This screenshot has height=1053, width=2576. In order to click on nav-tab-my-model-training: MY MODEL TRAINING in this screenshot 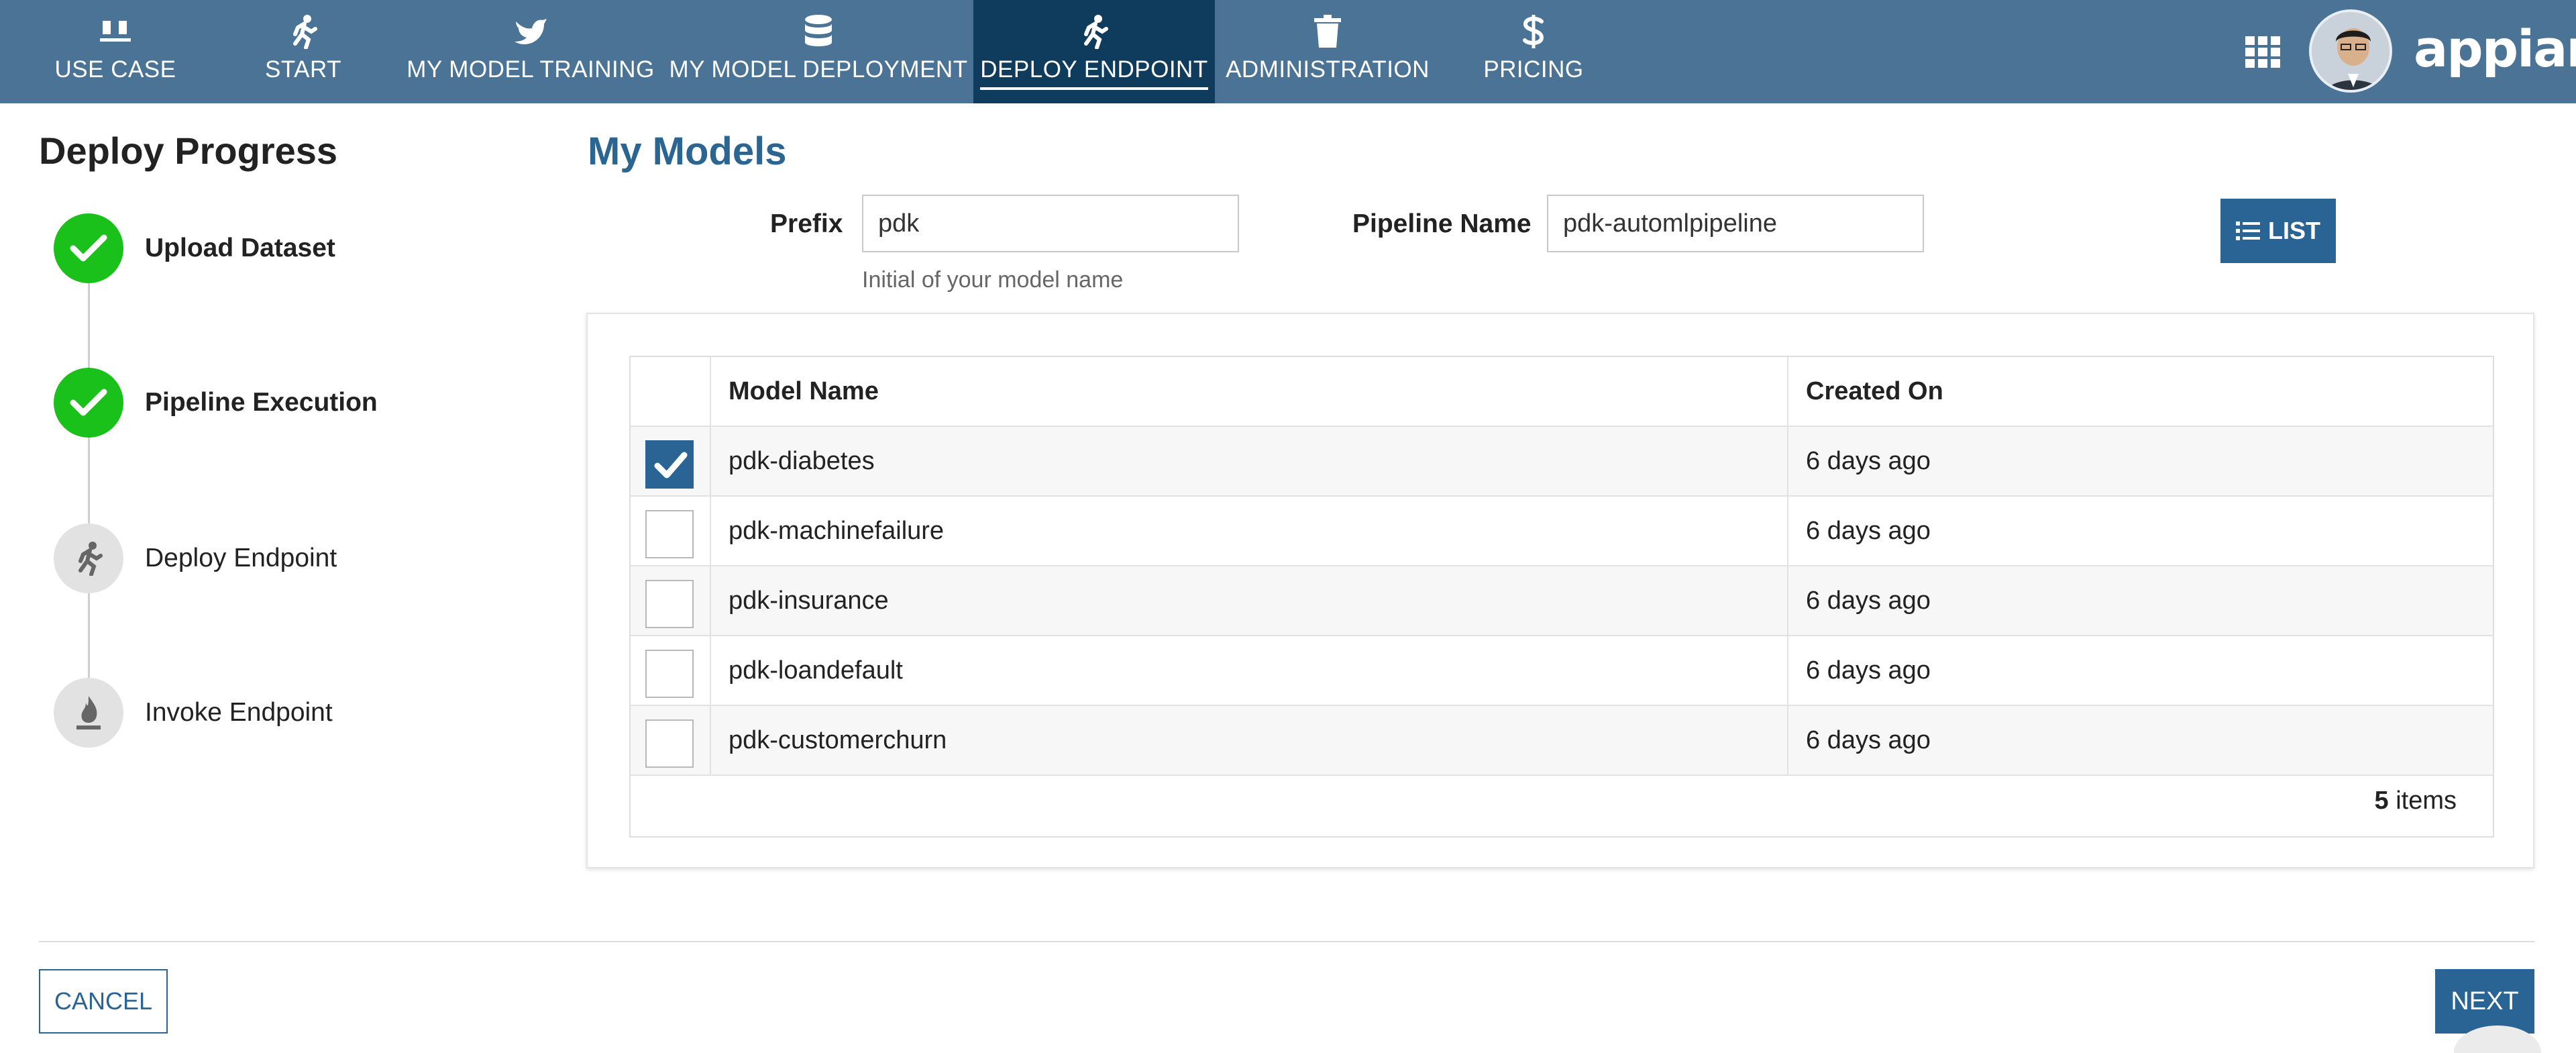, I will do `click(531, 52)`.